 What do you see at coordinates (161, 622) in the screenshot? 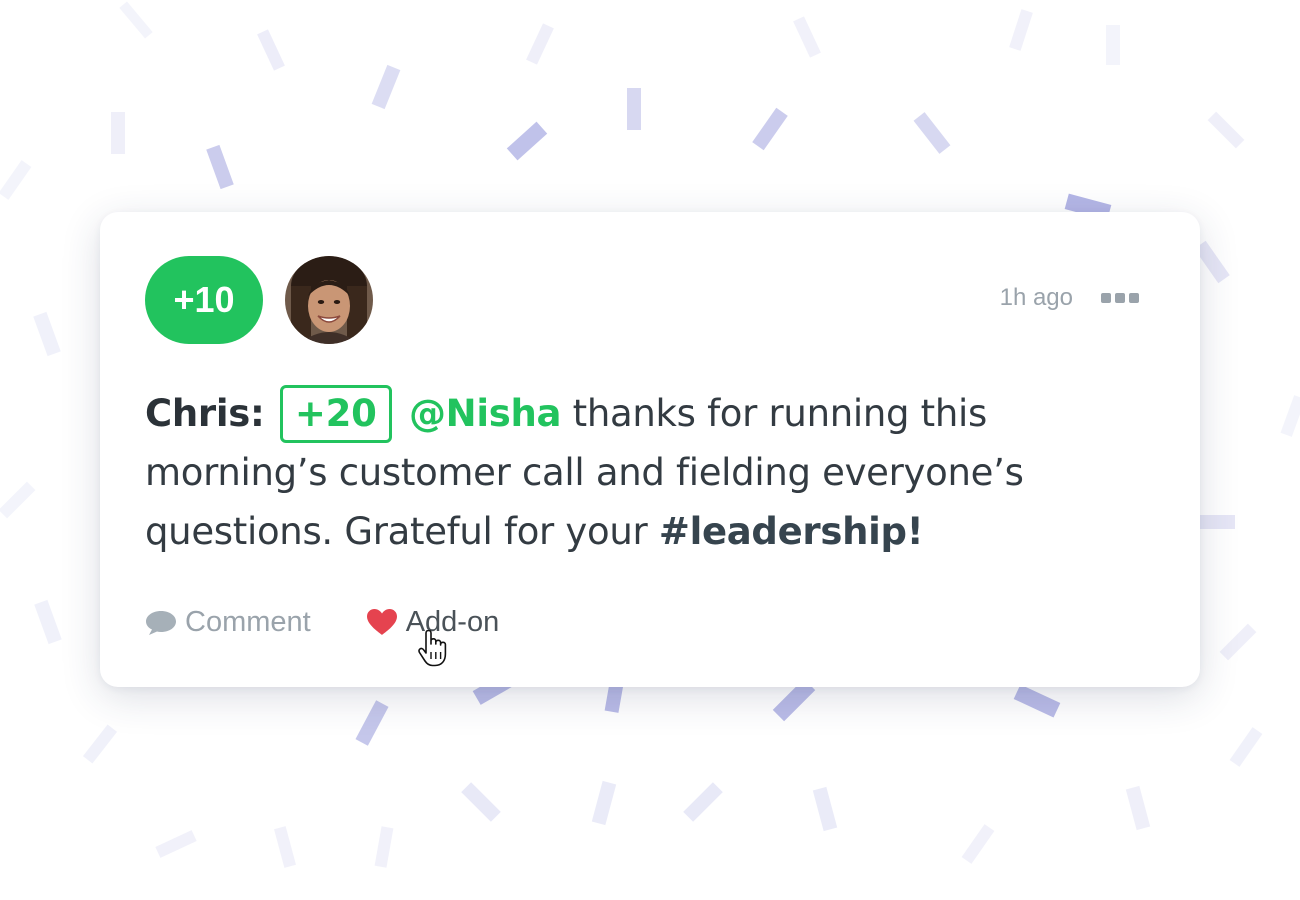
I see `speech-bubble-icon` at bounding box center [161, 622].